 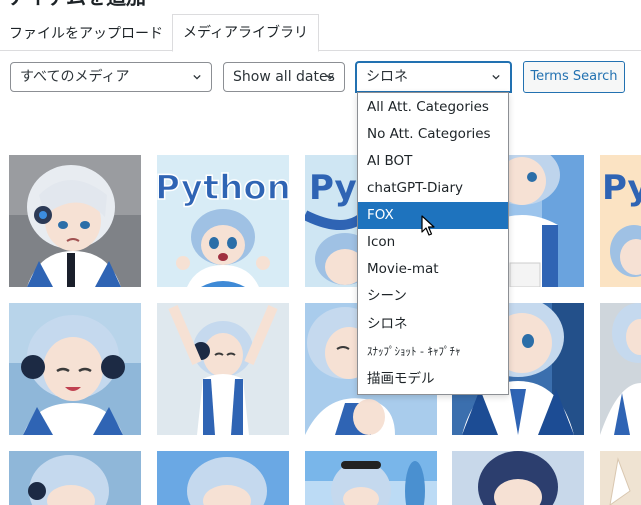 I want to click on dropdown-option: chatGPT-Diary, so click(x=433, y=188).